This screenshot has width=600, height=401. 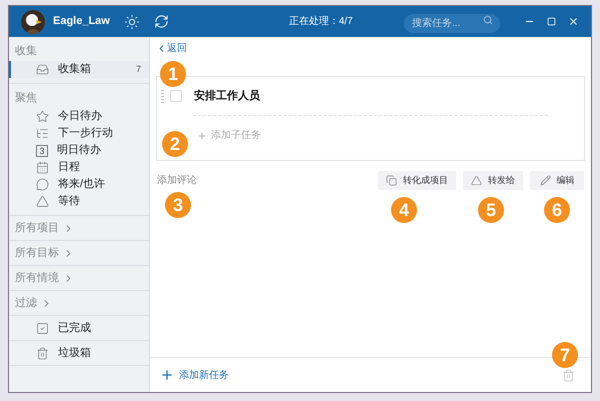 I want to click on section-header: 收集, so click(x=26, y=51).